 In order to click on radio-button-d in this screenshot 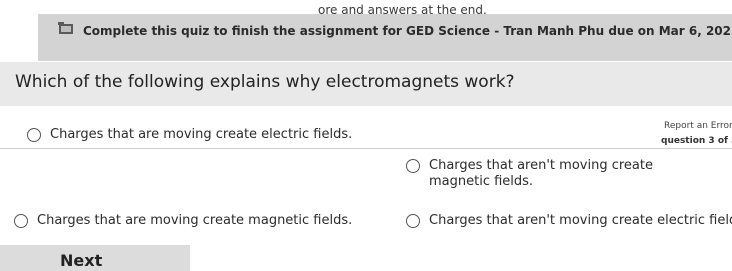, I will do `click(413, 221)`.